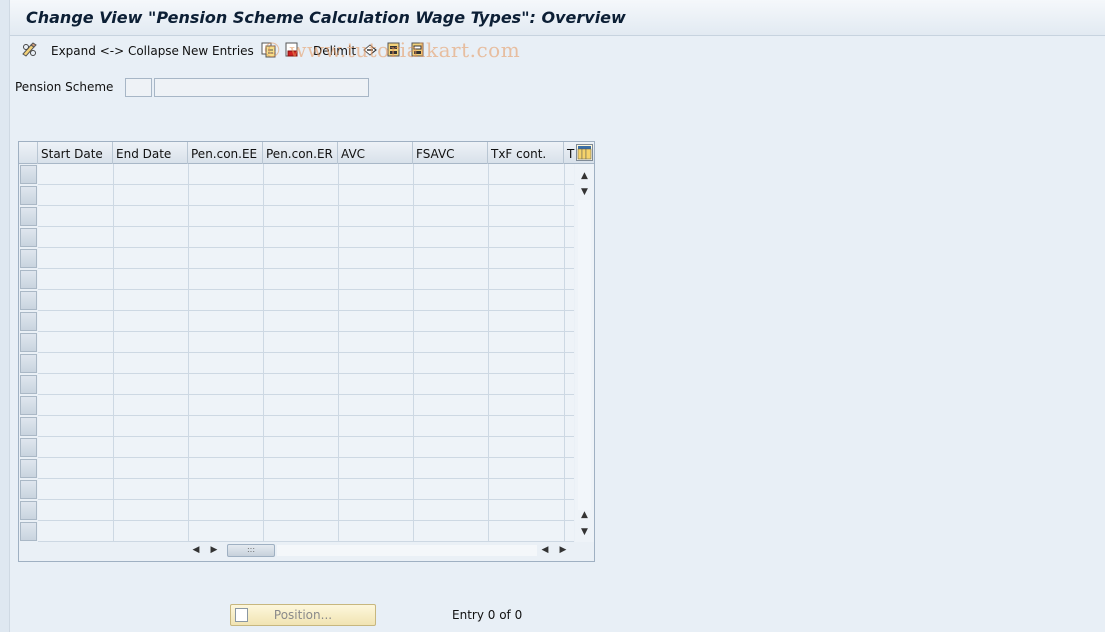 The image size is (1105, 632). I want to click on column-header-fsavc: FSAVC, so click(450, 153).